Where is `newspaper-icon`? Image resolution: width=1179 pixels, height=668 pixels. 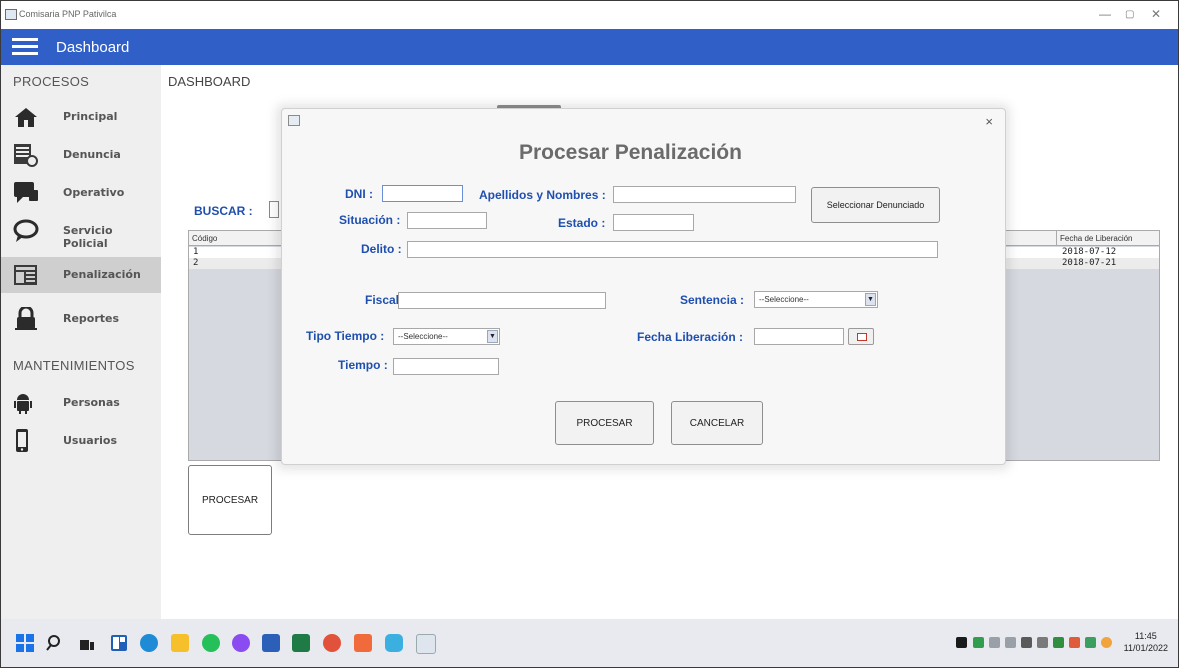 newspaper-icon is located at coordinates (26, 275).